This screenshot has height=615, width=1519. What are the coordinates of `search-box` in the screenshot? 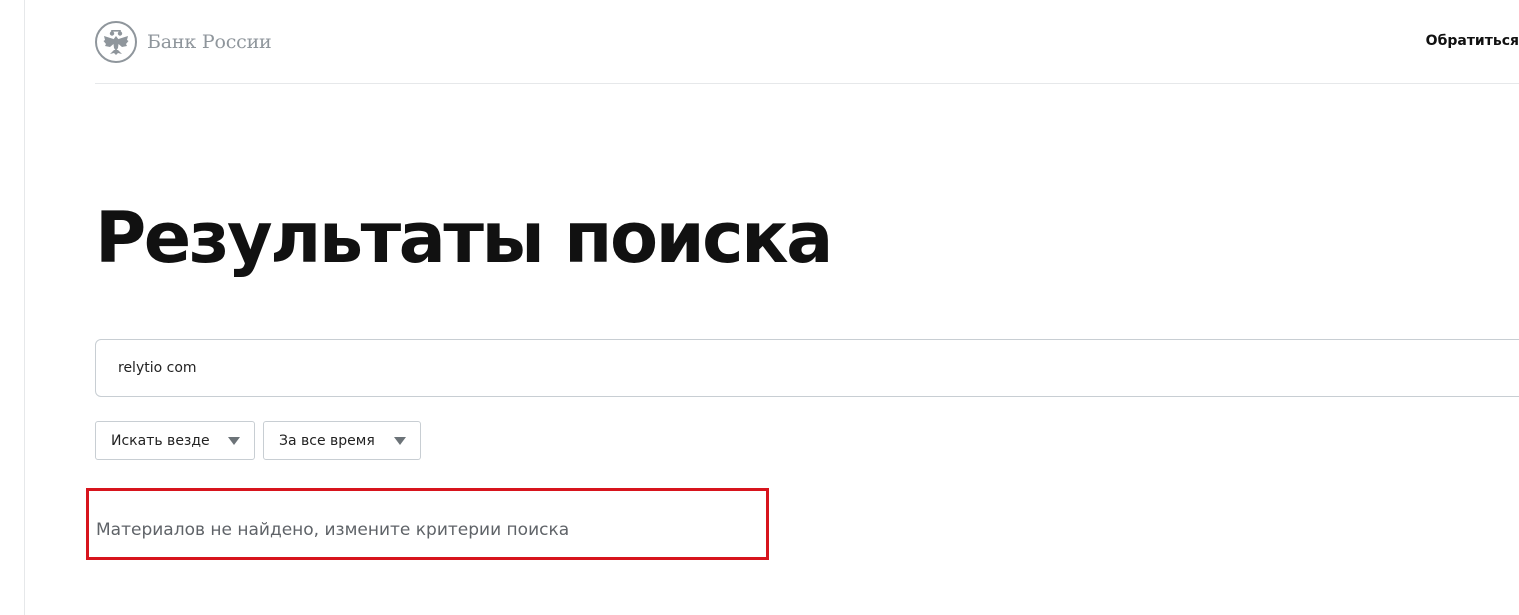 It's located at (807, 368).